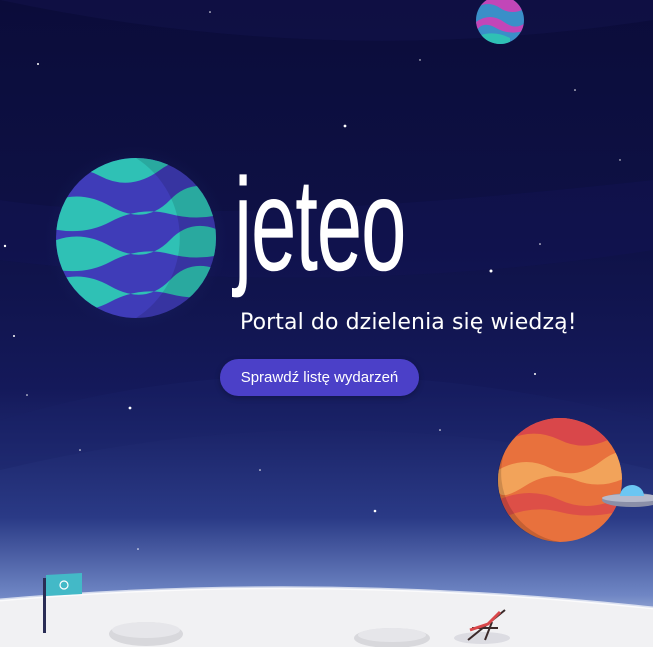 The height and width of the screenshot is (647, 653). Describe the element at coordinates (408, 322) in the screenshot. I see `hero-tagline: Portal do dzielenia się wiedzą!` at that location.